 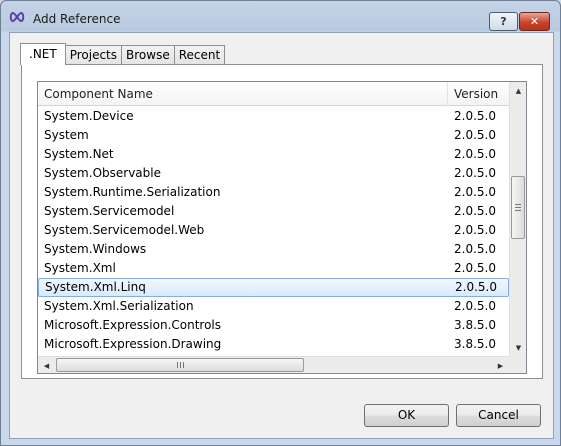 What do you see at coordinates (478, 94) in the screenshot?
I see `column-header-version: Version` at bounding box center [478, 94].